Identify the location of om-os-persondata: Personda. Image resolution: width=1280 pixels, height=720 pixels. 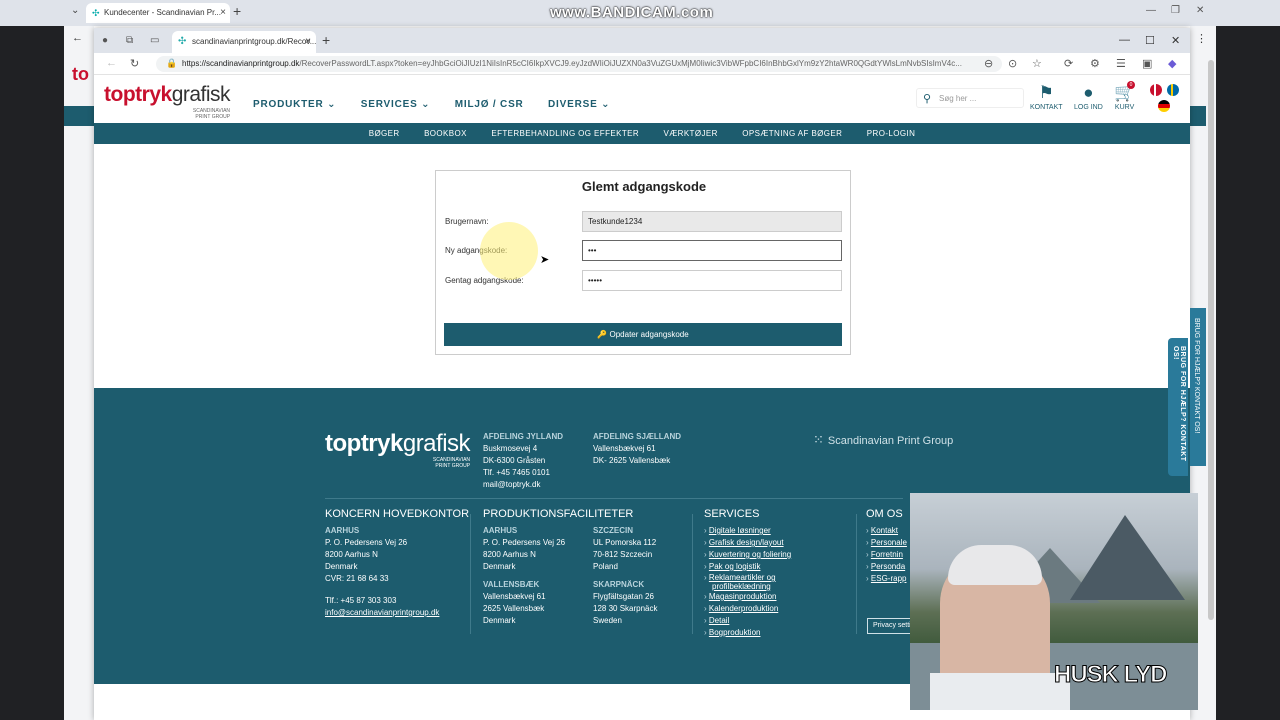
(888, 566).